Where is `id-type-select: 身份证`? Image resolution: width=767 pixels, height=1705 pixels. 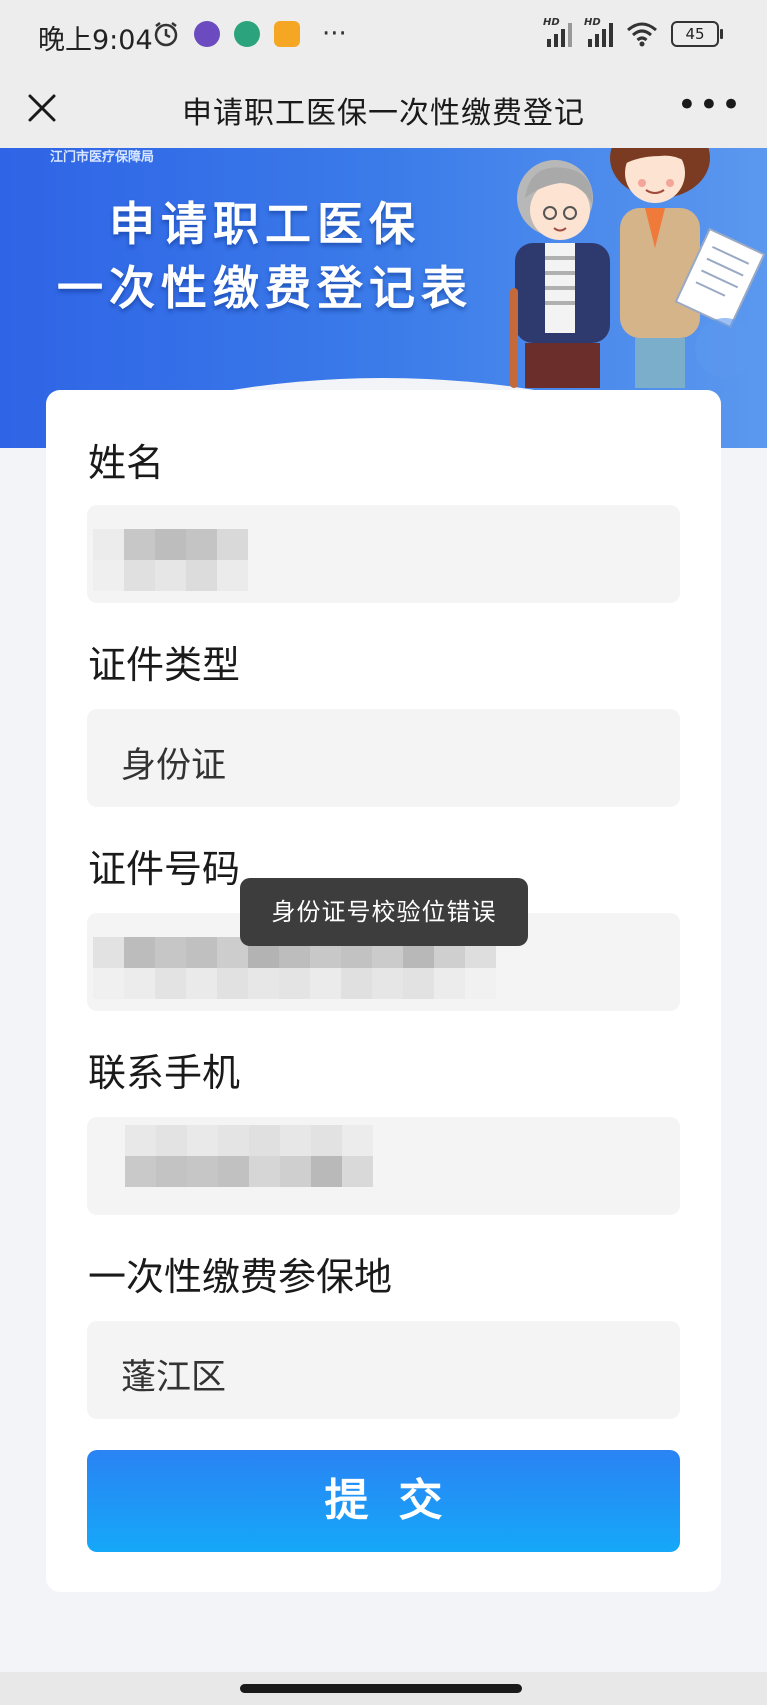
id-type-select: 身份证 is located at coordinates (383, 758).